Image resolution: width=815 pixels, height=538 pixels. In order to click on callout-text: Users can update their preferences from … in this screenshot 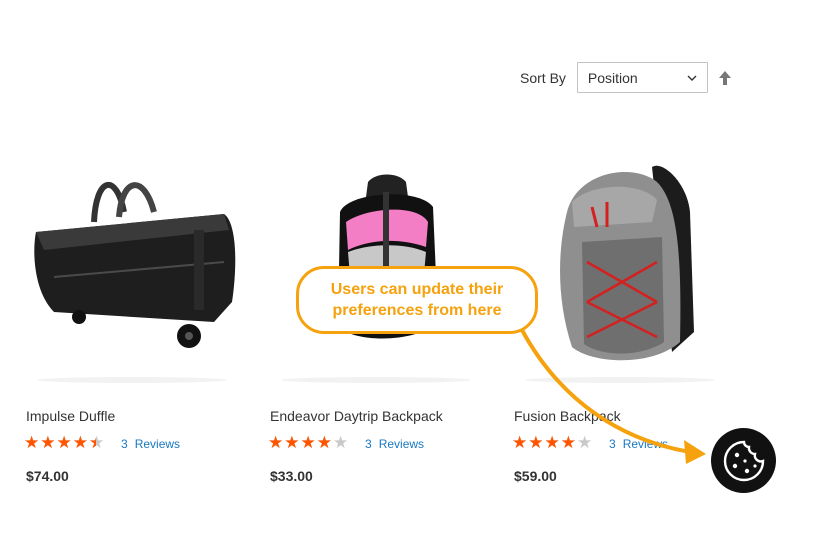, I will do `click(417, 300)`.